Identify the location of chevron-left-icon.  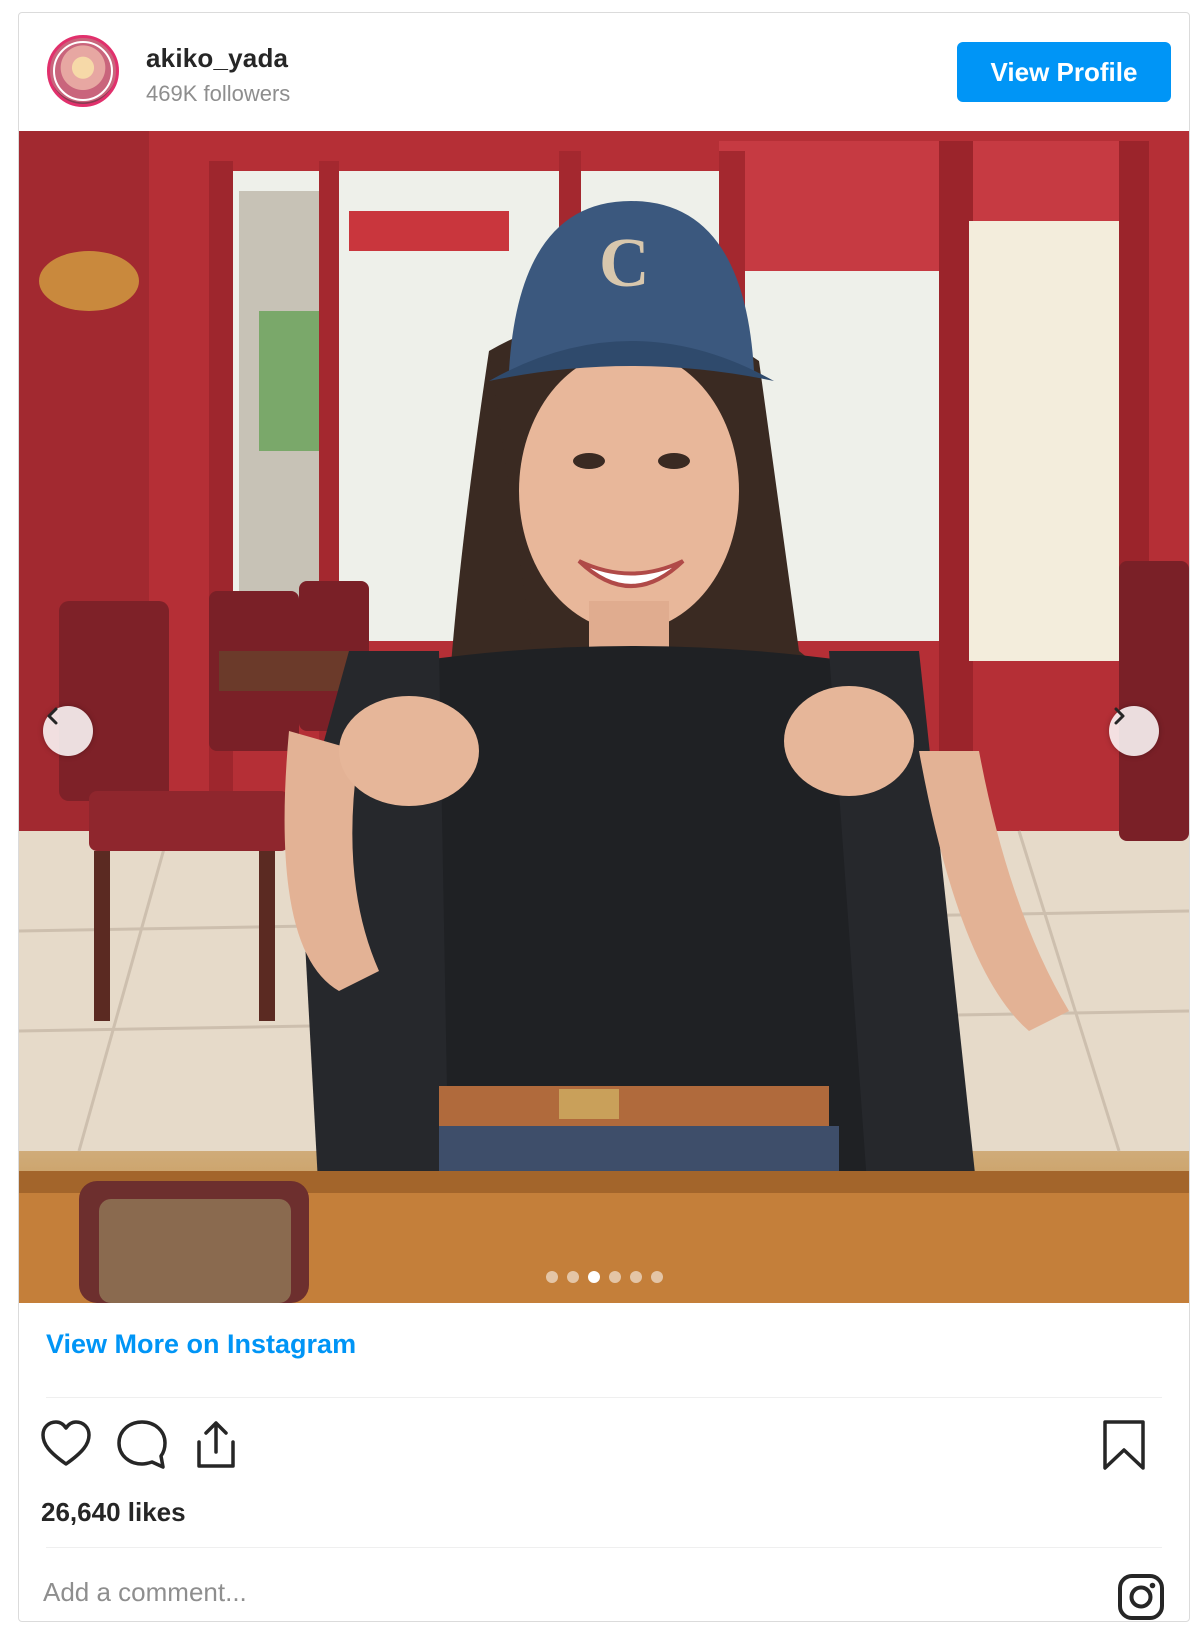
(52, 716).